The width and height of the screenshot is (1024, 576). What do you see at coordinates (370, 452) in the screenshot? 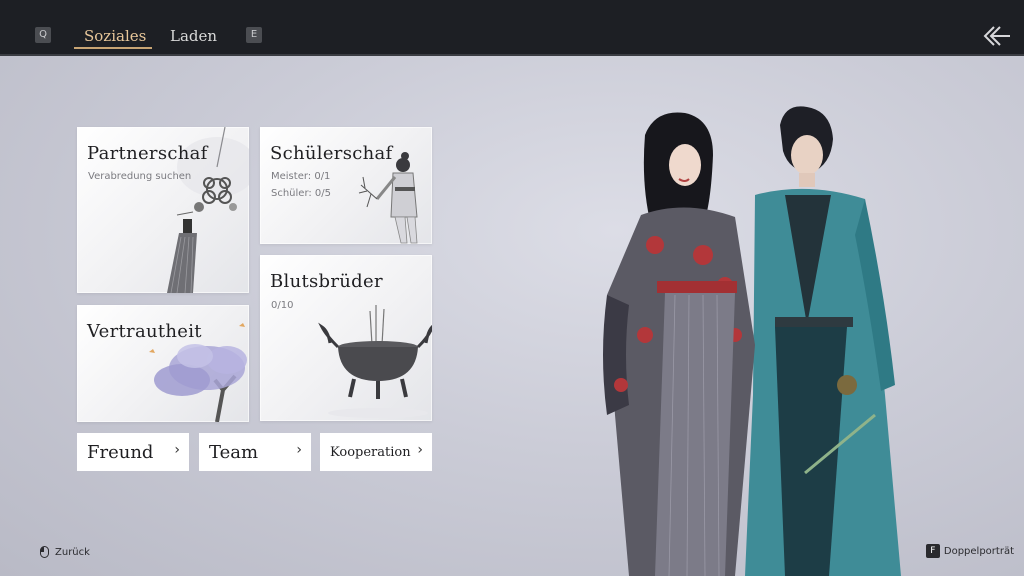
I see `kooperation-label: Kooperation` at bounding box center [370, 452].